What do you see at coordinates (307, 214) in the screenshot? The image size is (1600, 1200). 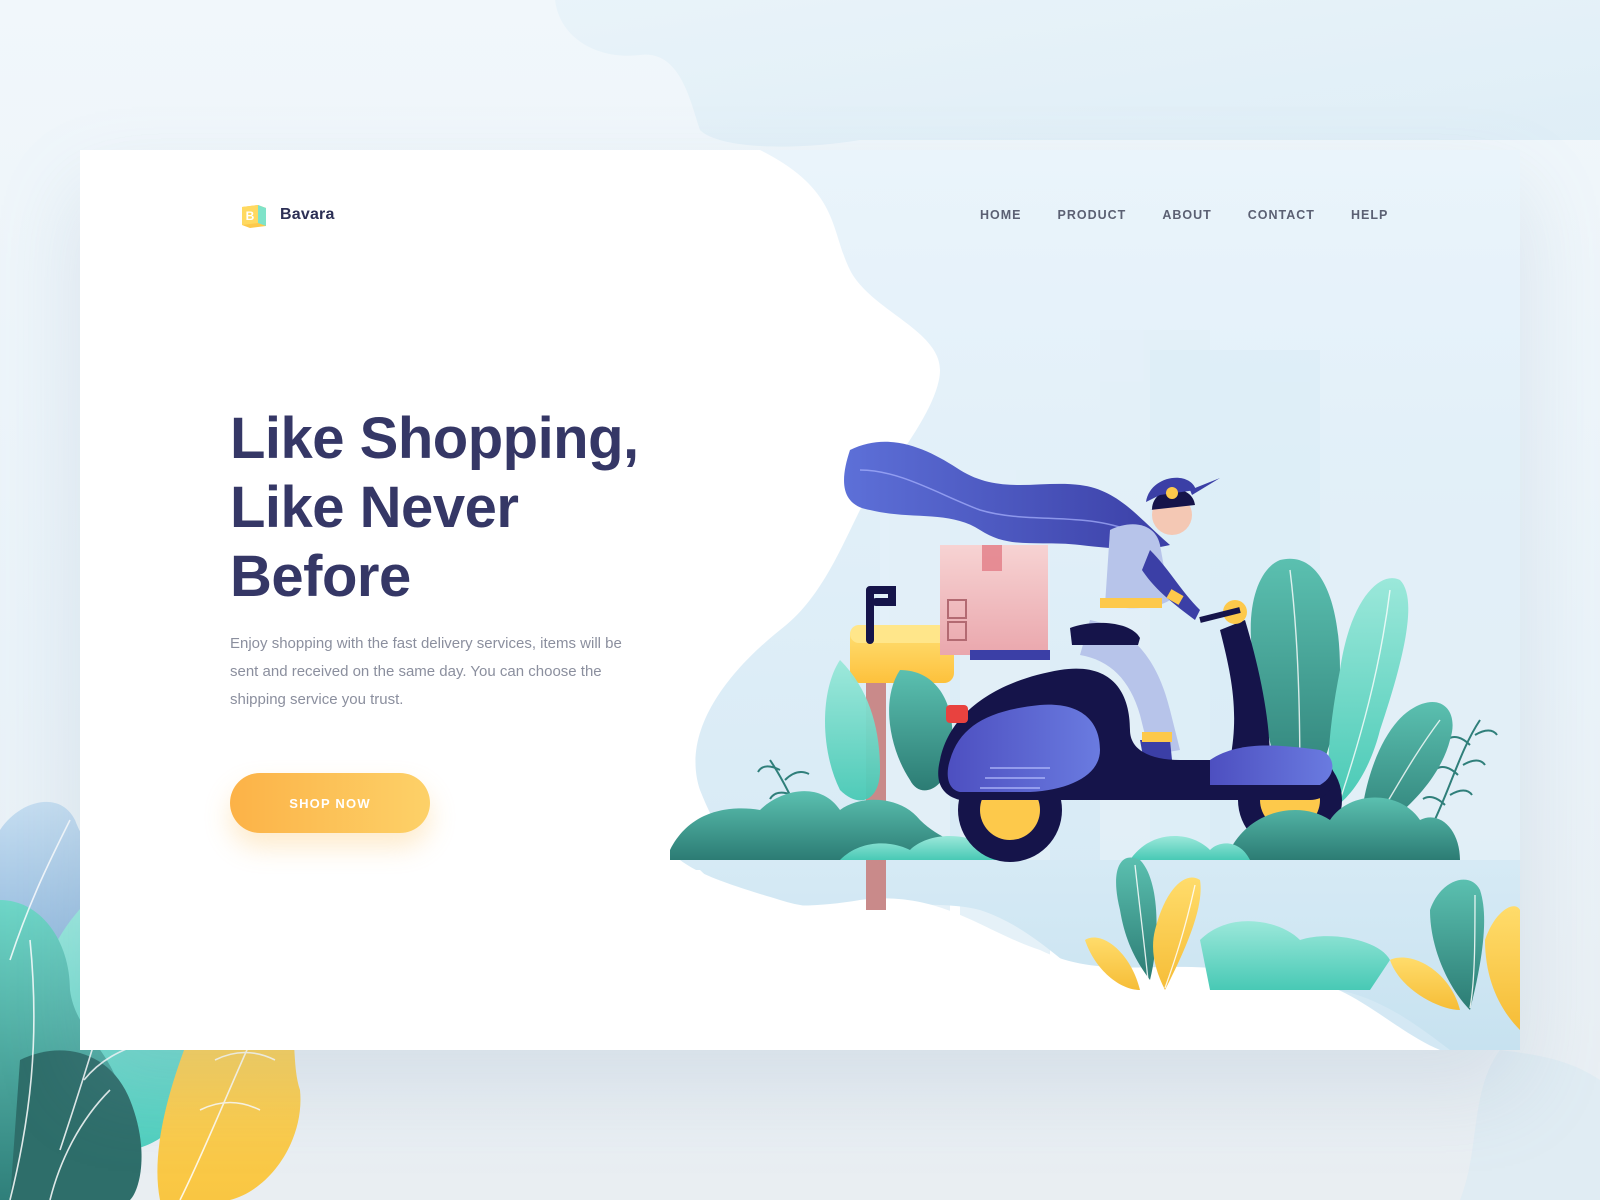 I see `brand-name: Bavara` at bounding box center [307, 214].